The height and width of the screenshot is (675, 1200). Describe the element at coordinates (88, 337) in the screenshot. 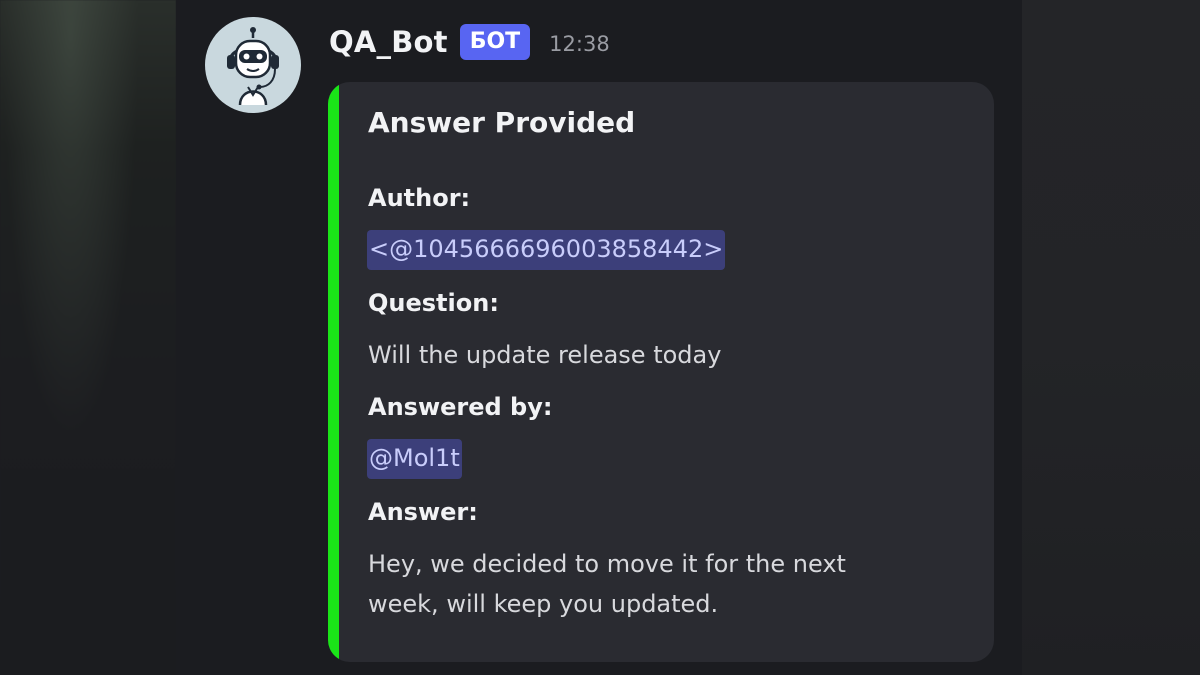

I see `left-background-panel` at that location.